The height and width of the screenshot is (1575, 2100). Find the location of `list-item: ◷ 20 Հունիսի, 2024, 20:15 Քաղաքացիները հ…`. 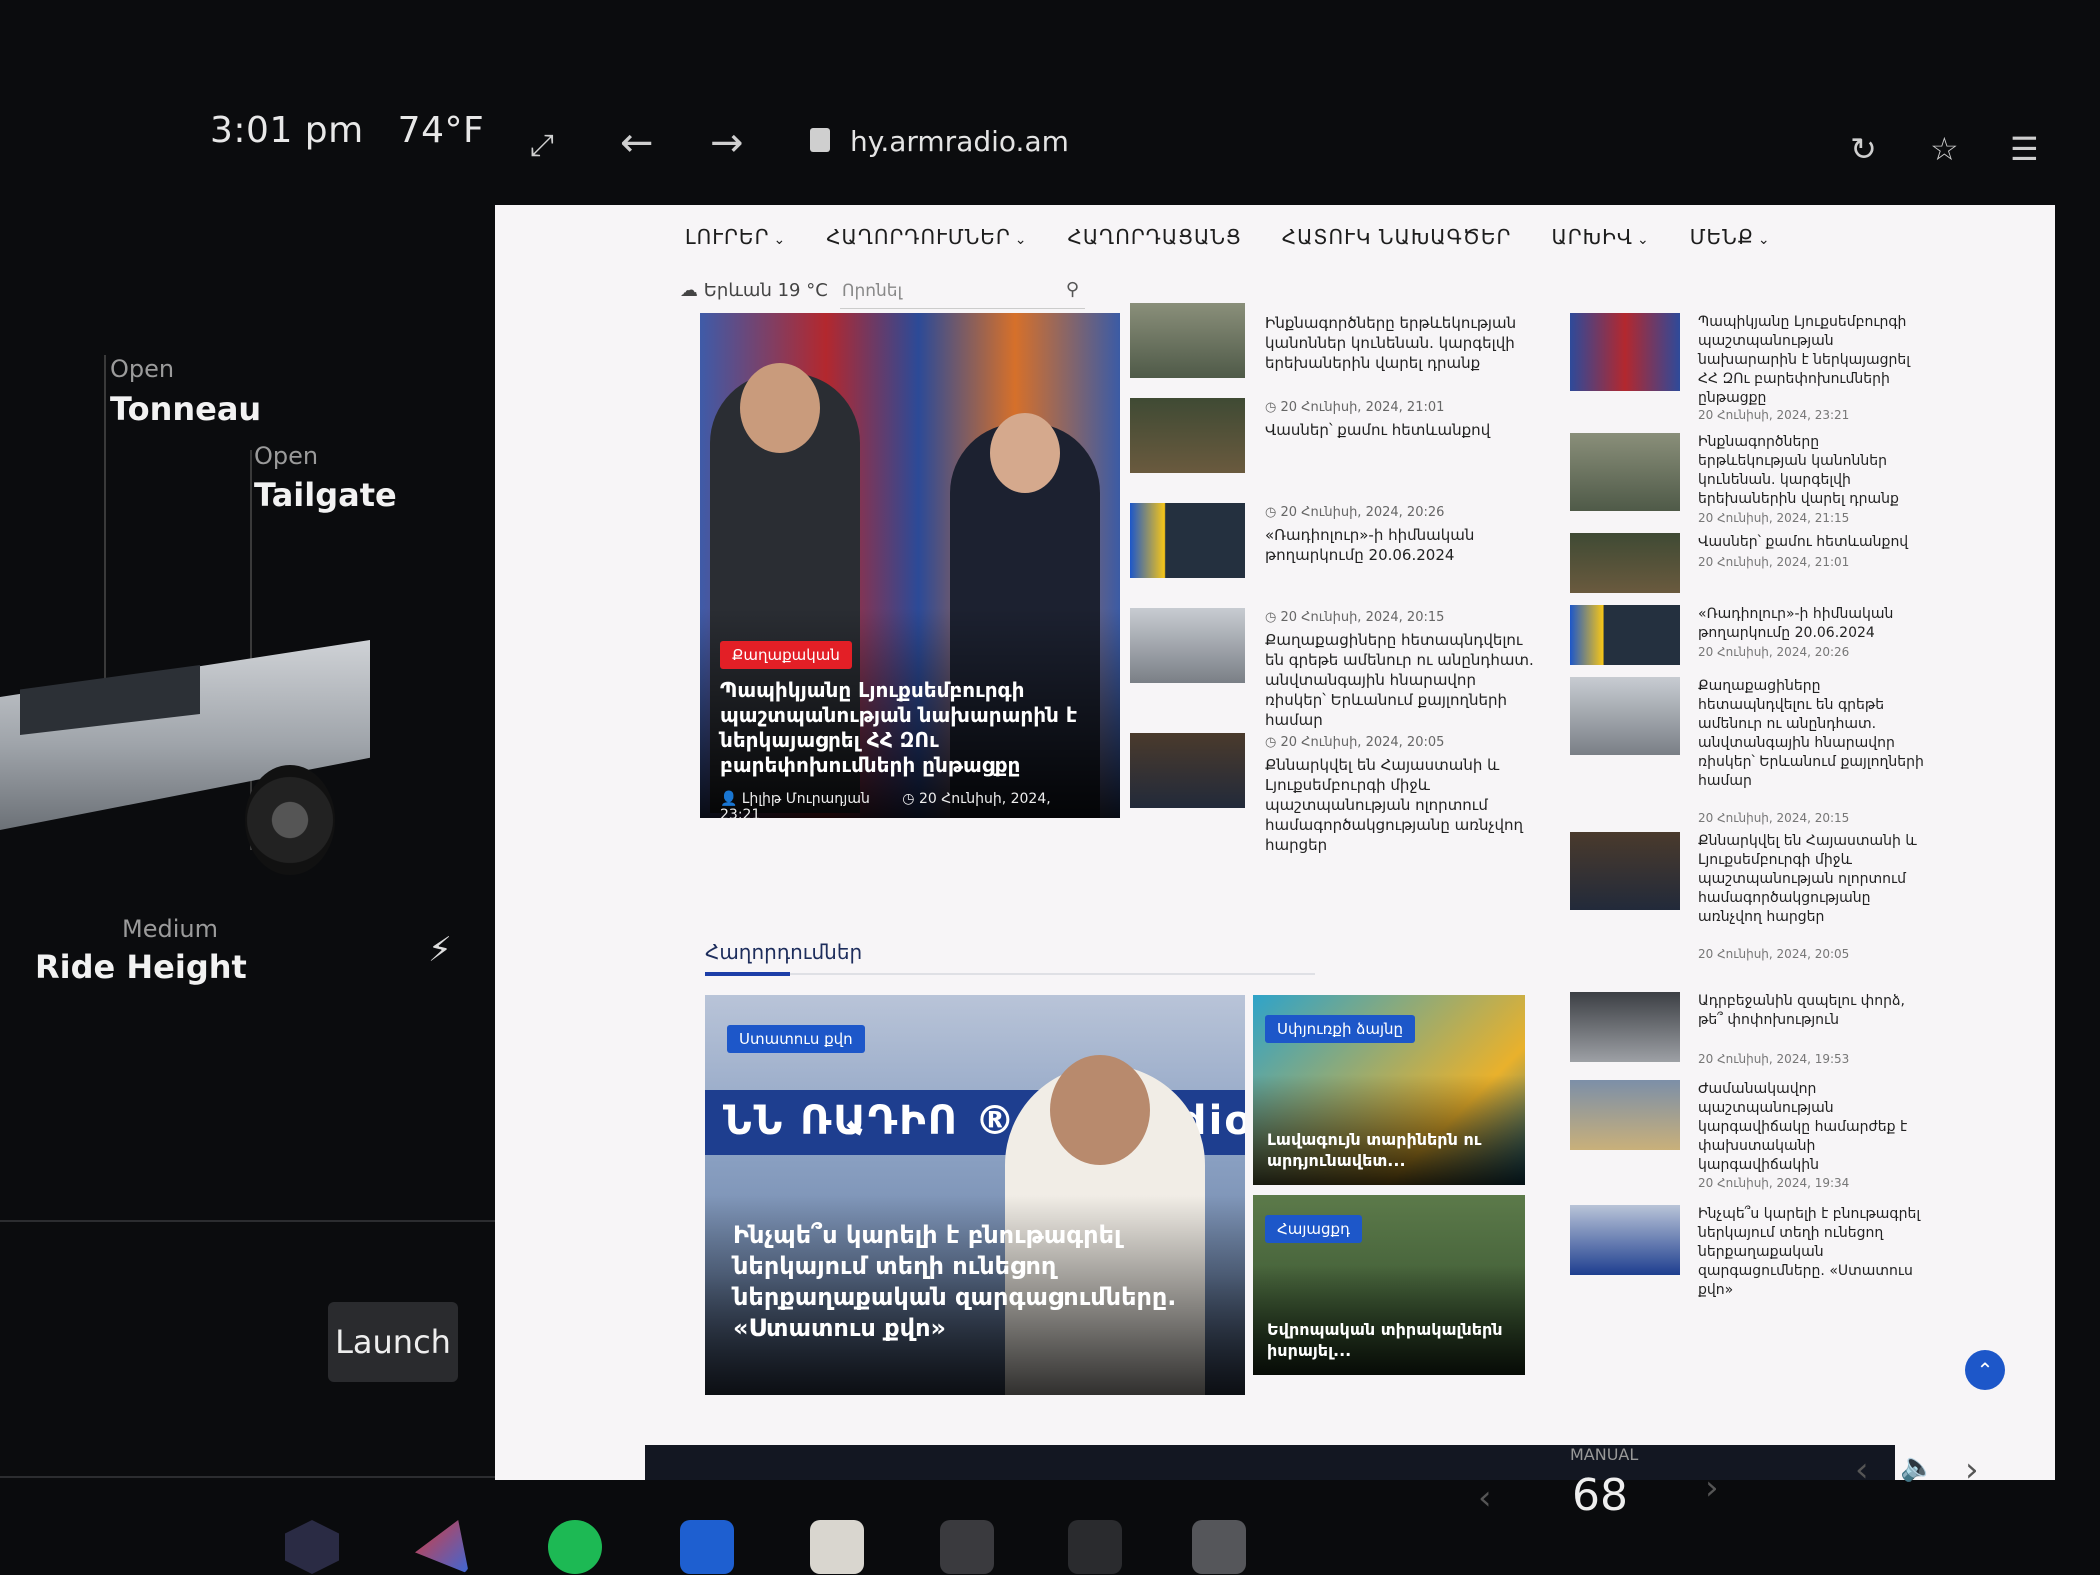

list-item: ◷ 20 Հունիսի, 2024, 20:15 Քաղաքացիները հ… is located at coordinates (1332, 670).